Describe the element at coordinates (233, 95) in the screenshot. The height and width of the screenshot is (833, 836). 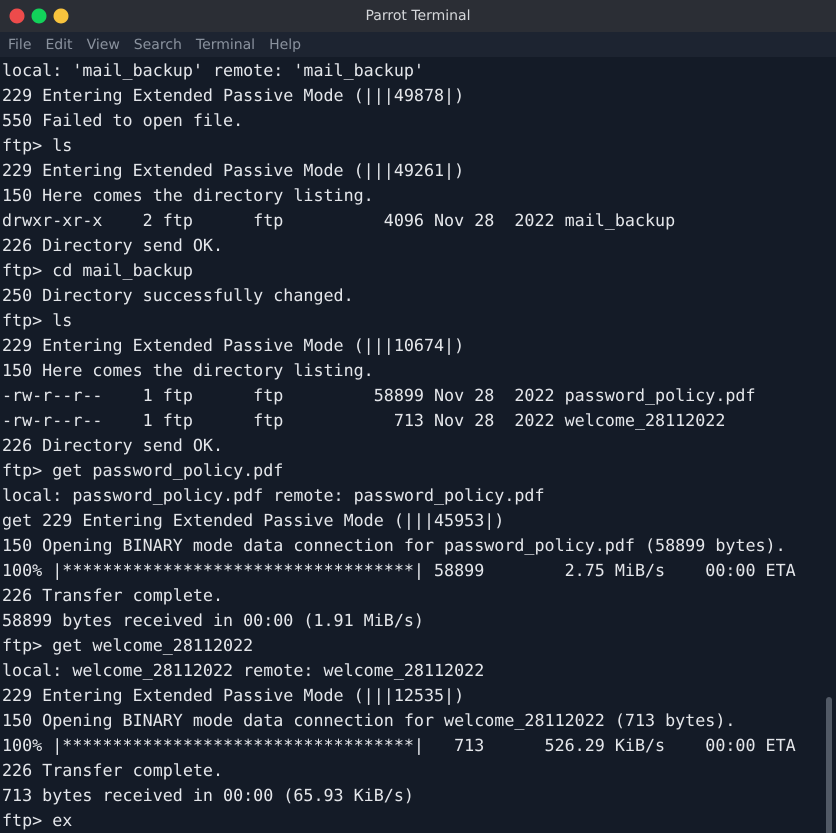
I see `terminal-line: 229 Entering Extended Passive Mode (|||49878|)` at that location.